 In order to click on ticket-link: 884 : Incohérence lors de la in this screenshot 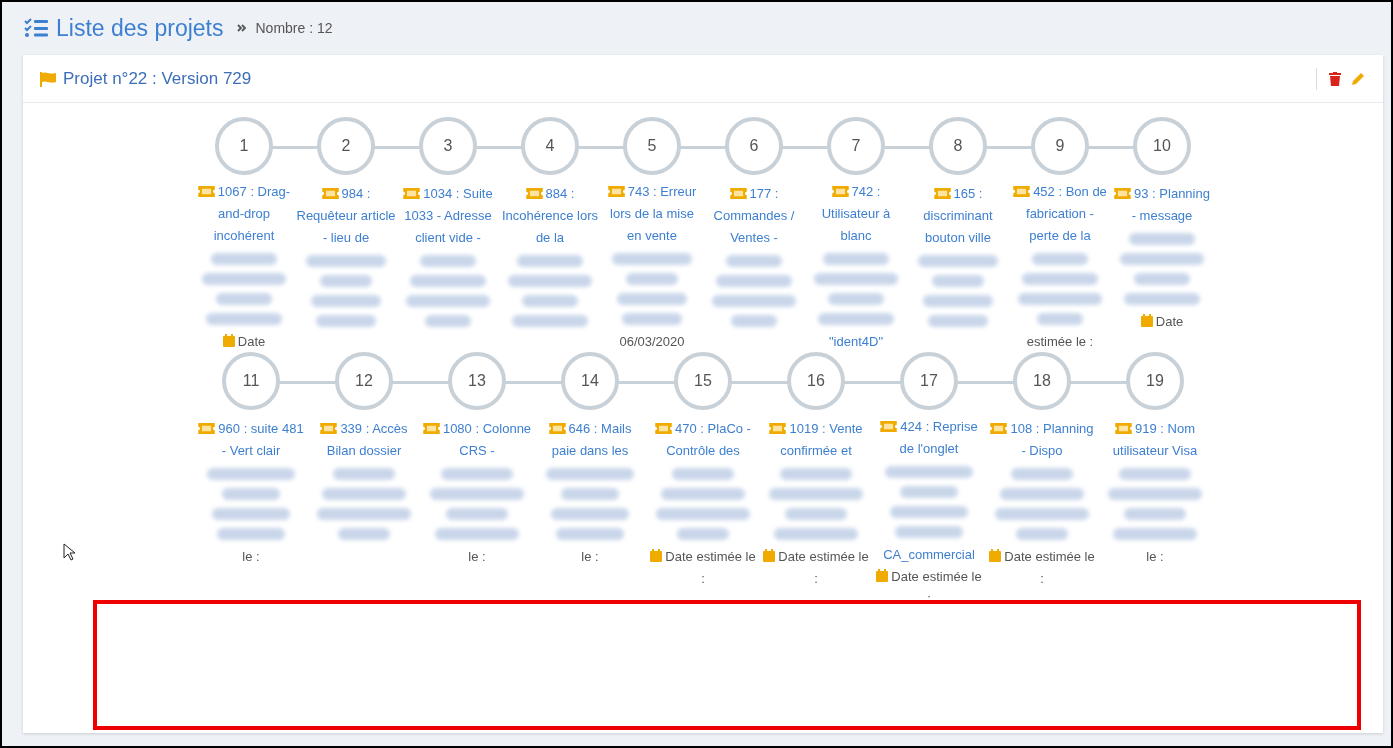, I will do `click(550, 216)`.